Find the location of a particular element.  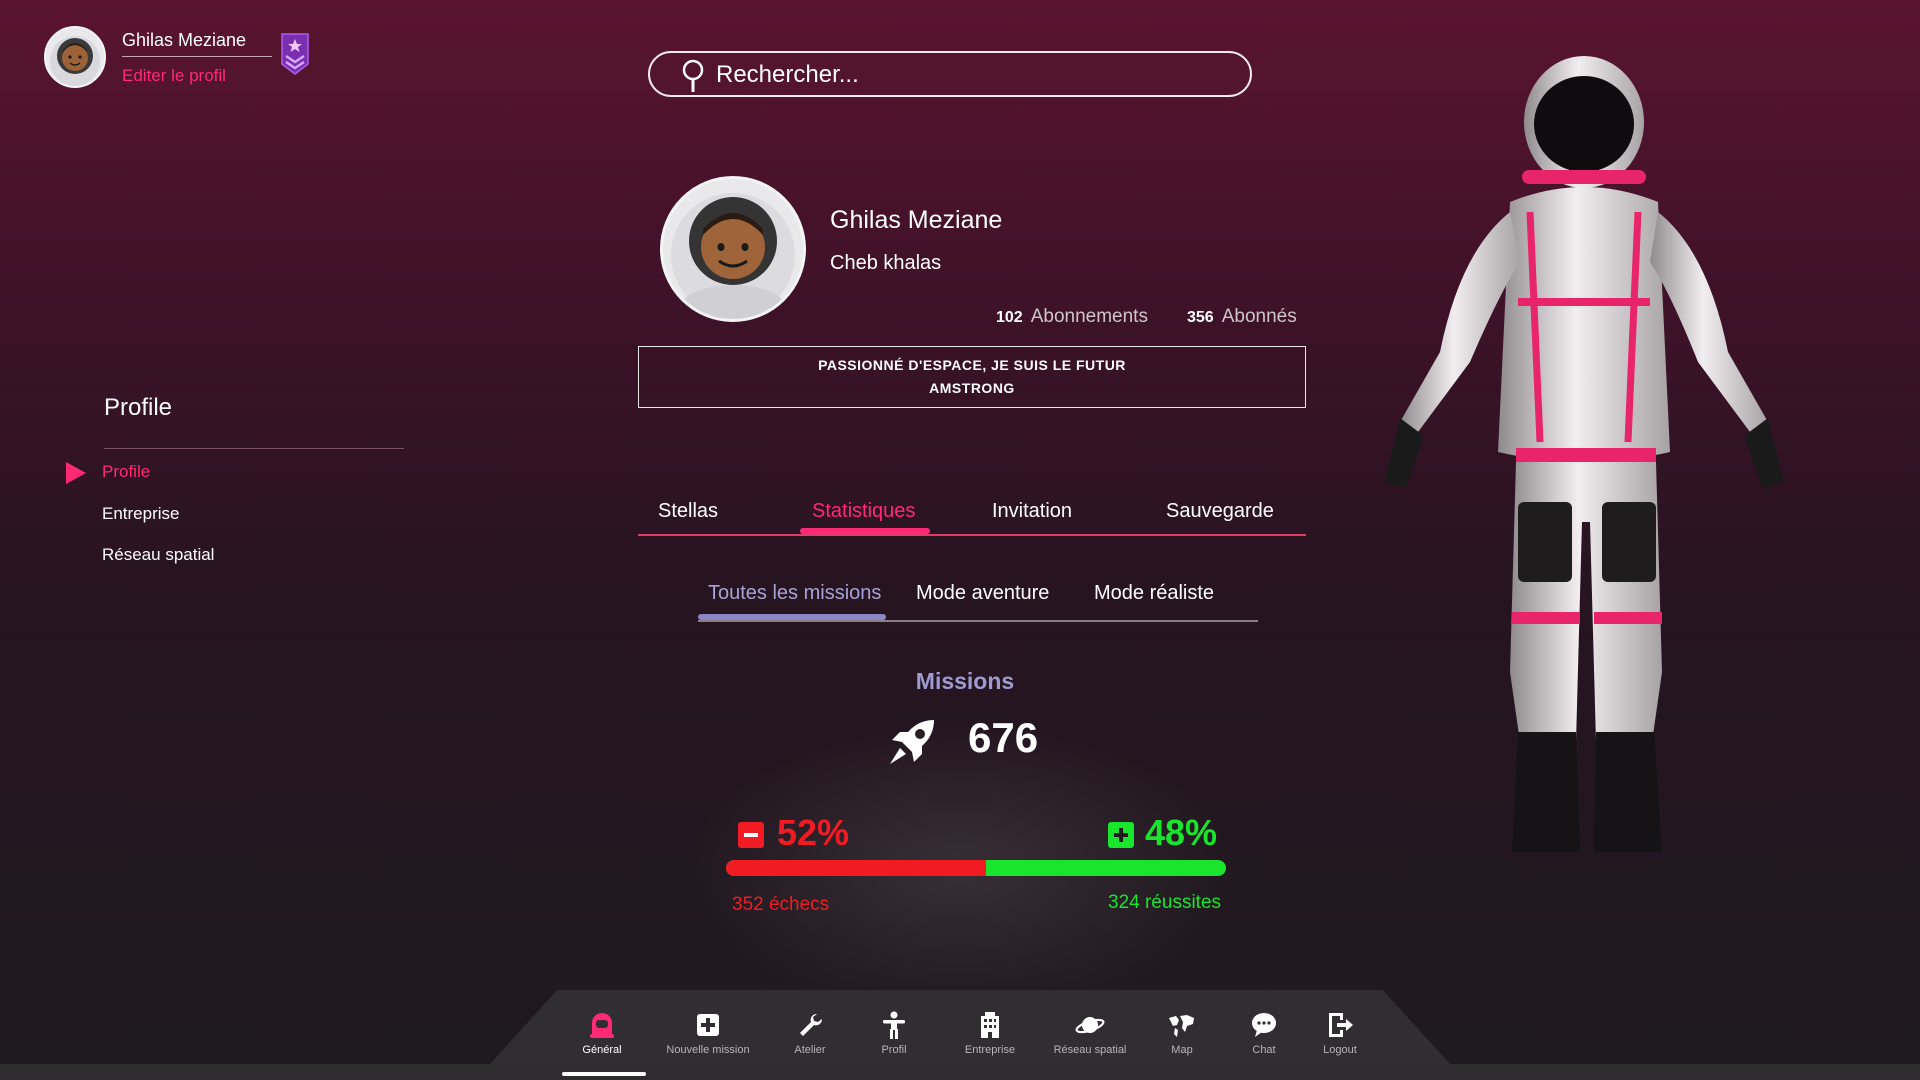

followers-stat: 356 Abonnés is located at coordinates (1242, 317).